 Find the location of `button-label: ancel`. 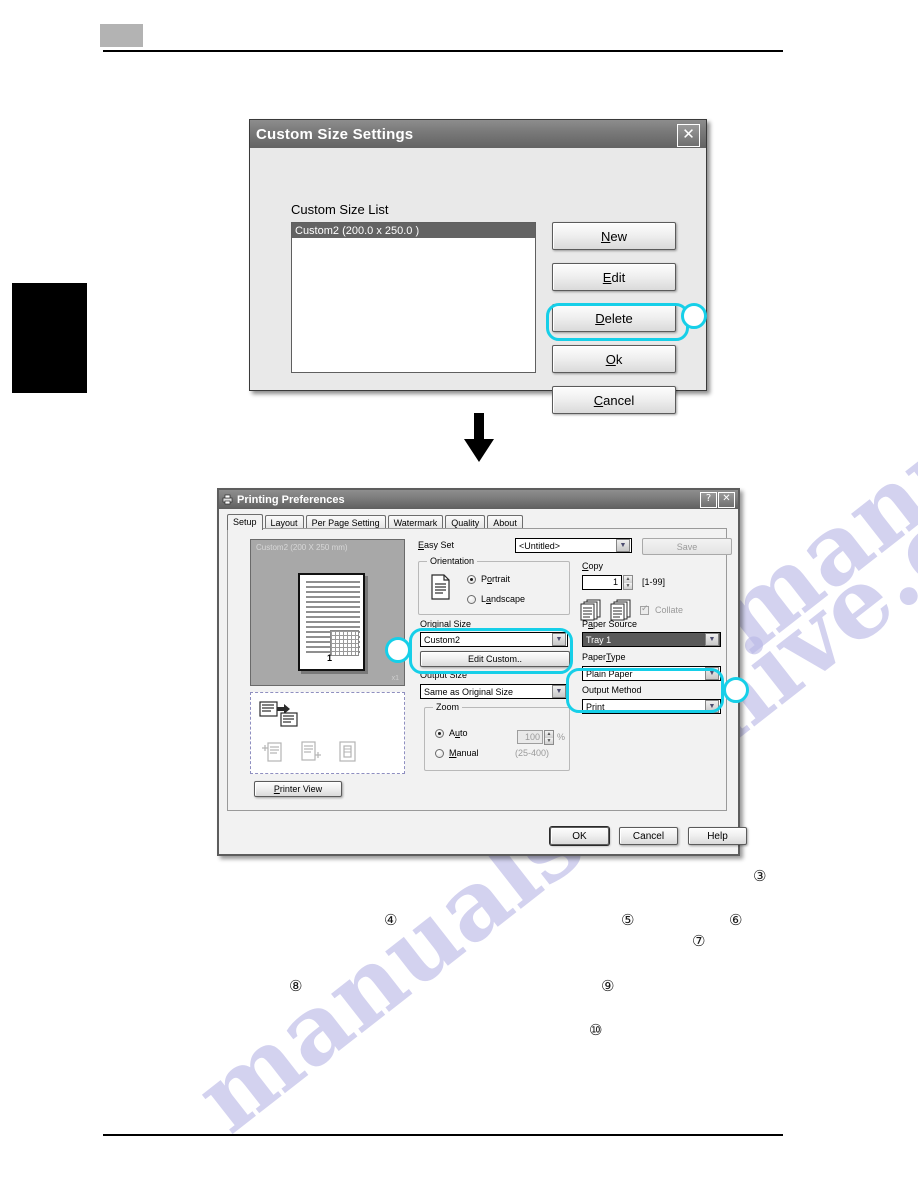

button-label: ancel is located at coordinates (619, 400).